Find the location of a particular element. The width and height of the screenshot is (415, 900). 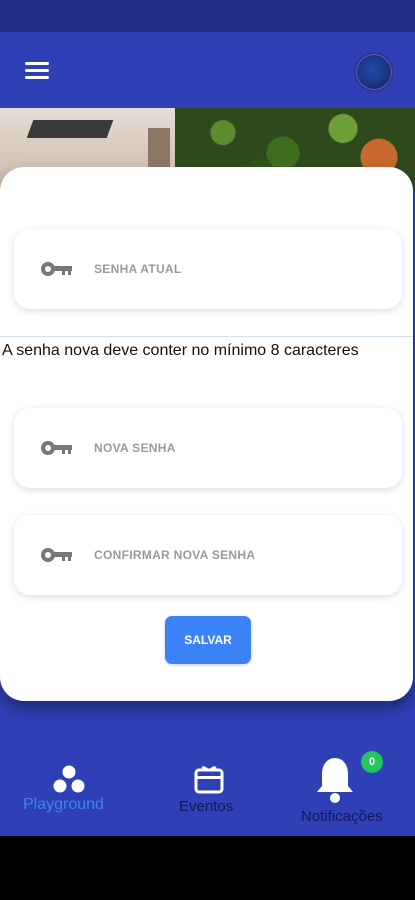

tab-notificacoes: Notificações is located at coordinates (350, 788).